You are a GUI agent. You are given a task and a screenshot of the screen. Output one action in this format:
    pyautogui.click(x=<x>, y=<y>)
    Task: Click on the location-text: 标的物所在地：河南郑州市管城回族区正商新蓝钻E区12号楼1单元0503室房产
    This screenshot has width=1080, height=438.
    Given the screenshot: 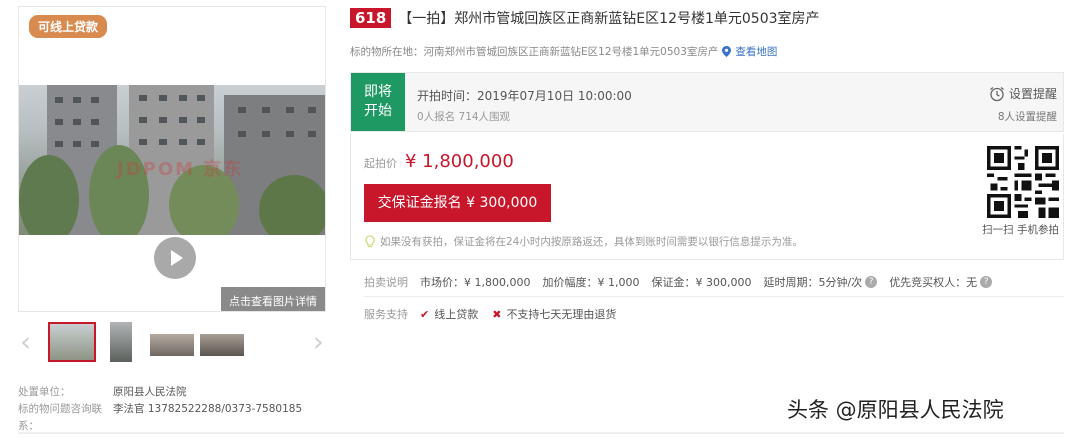 What is the action you would take?
    pyautogui.click(x=534, y=52)
    